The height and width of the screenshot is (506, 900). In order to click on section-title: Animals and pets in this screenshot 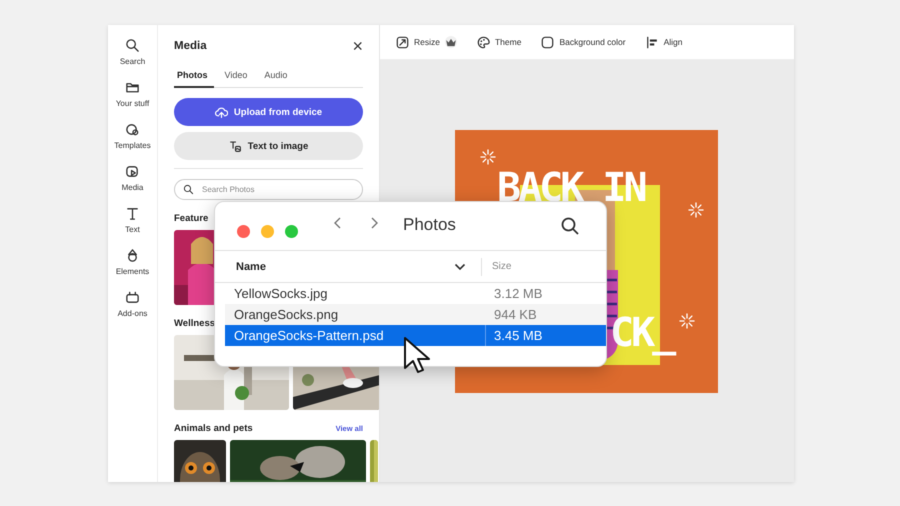, I will do `click(213, 428)`.